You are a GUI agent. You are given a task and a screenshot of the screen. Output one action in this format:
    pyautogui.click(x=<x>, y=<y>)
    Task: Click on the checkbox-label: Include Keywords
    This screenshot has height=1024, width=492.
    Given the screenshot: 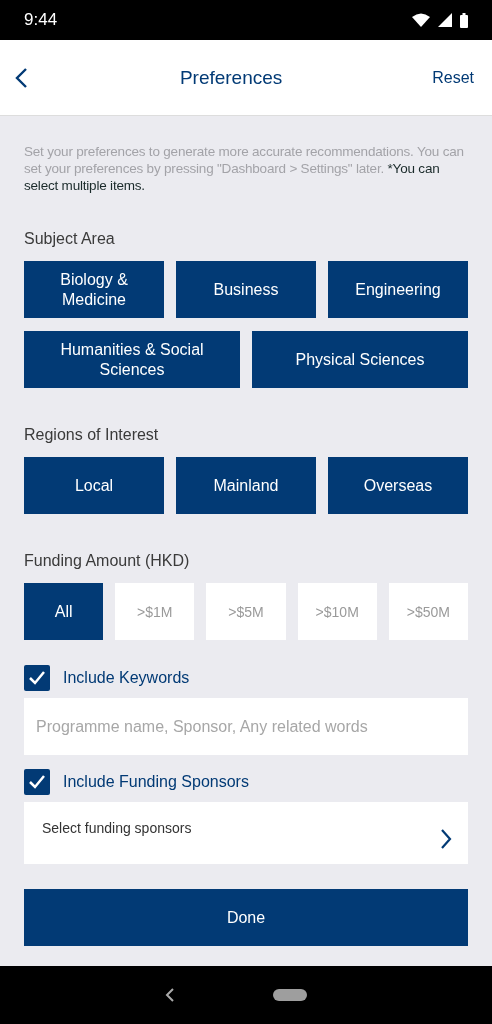 What is the action you would take?
    pyautogui.click(x=126, y=678)
    